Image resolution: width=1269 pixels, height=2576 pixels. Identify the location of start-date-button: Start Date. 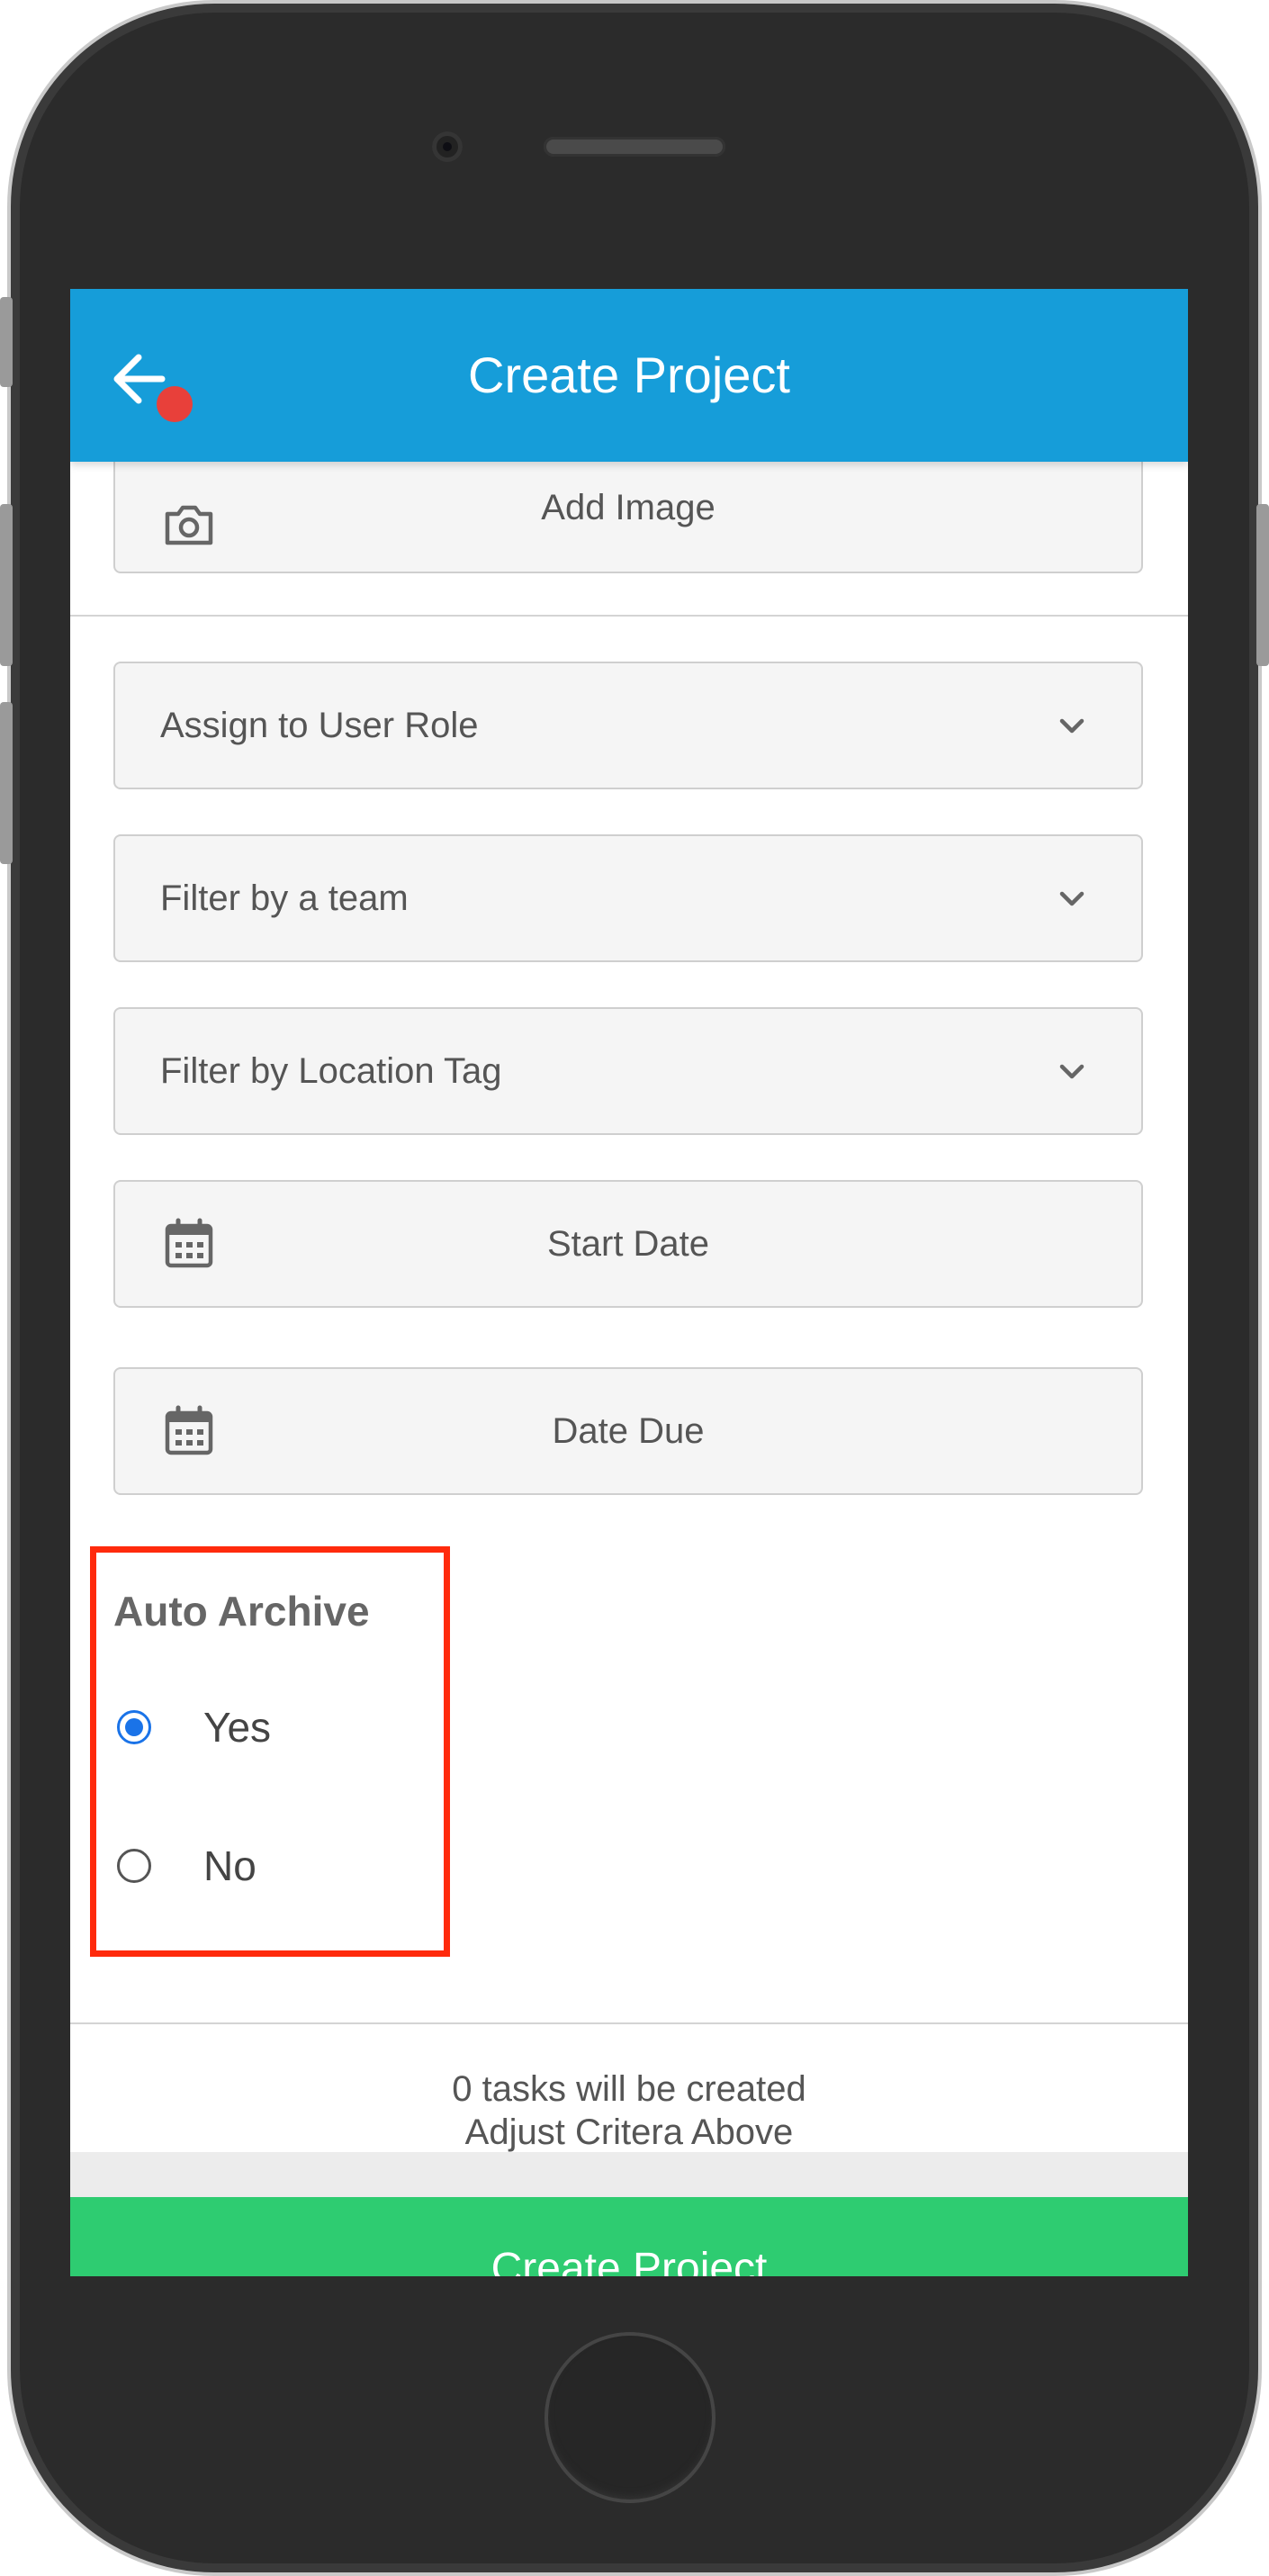
(628, 1244).